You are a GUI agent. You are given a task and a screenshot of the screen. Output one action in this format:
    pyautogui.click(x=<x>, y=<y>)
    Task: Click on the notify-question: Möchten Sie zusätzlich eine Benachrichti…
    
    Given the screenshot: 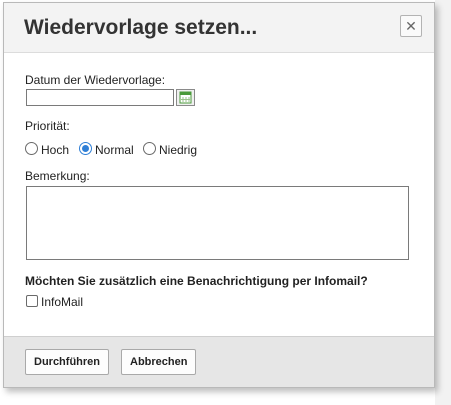 What is the action you would take?
    pyautogui.click(x=196, y=281)
    